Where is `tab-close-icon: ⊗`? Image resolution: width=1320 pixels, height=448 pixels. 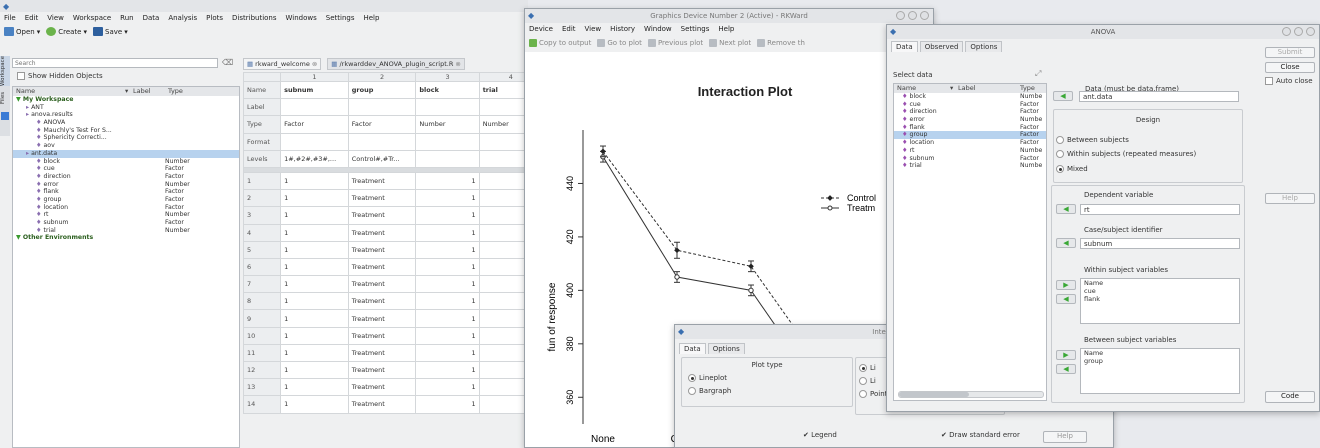 tab-close-icon: ⊗ is located at coordinates (314, 64).